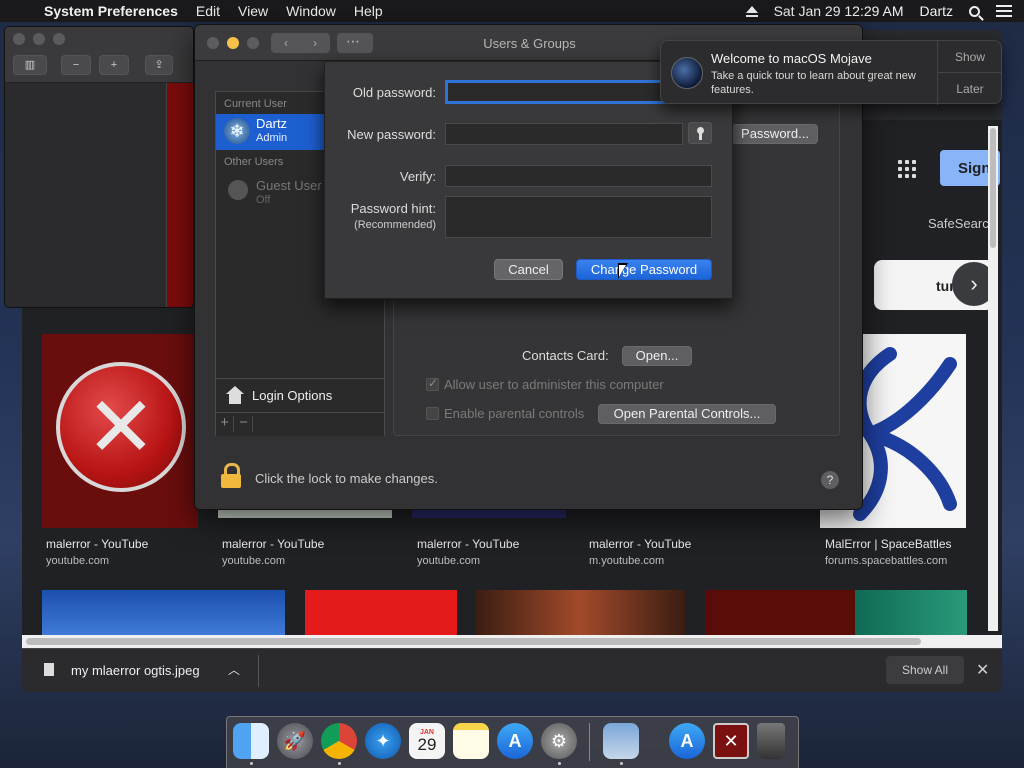 The image size is (1024, 768). What do you see at coordinates (1004, 11) in the screenshot?
I see `notification-center-icon` at bounding box center [1004, 11].